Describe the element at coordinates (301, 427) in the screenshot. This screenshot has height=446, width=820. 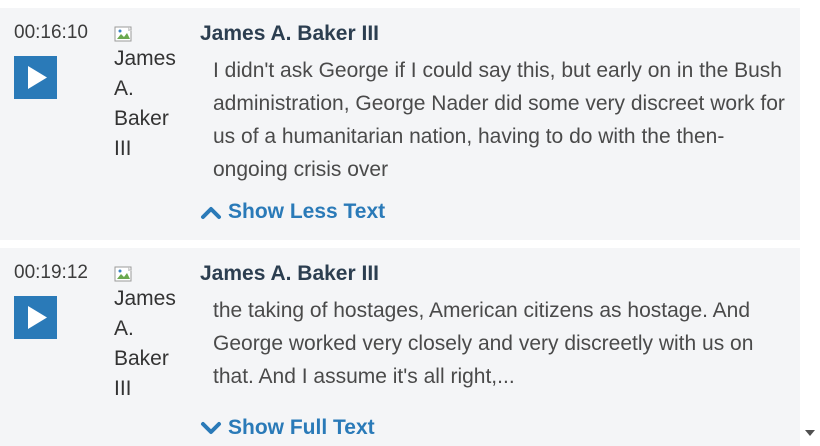
I see `toggle-label: Show Full Text` at that location.